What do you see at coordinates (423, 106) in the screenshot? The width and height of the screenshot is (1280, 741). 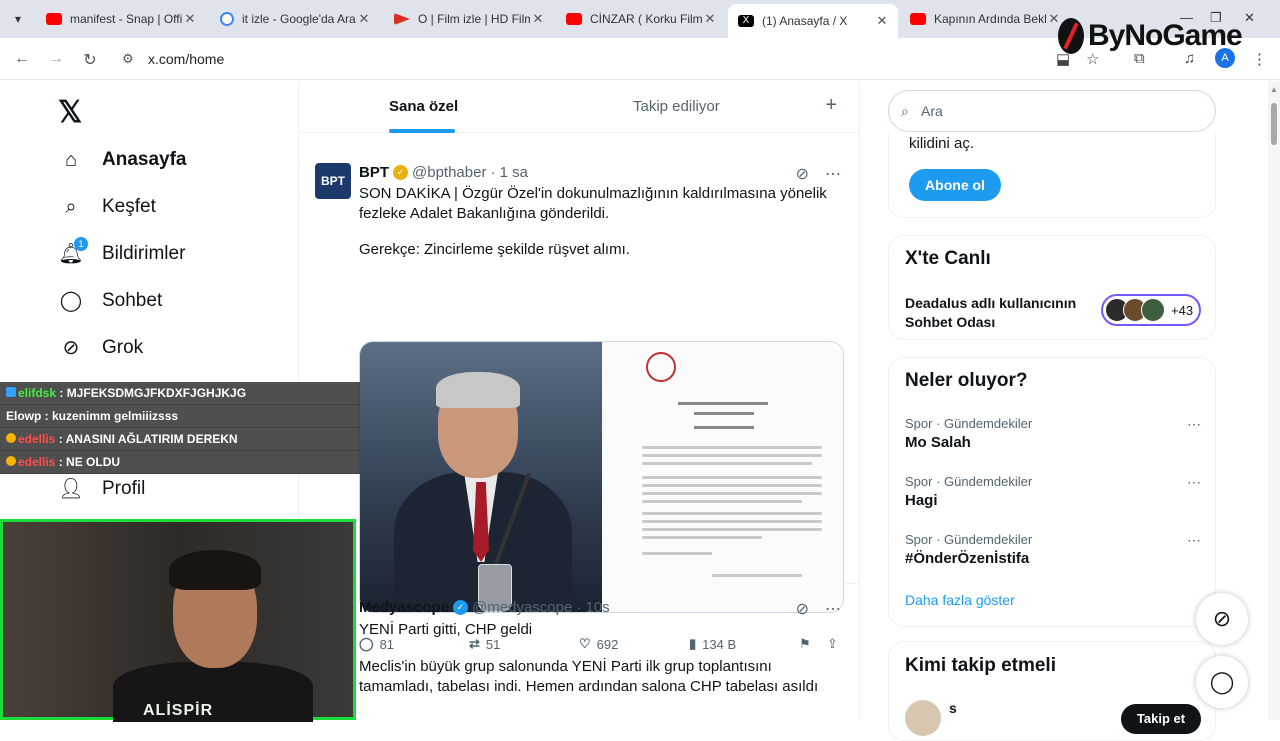 I see `tab-for-you: Sana özel` at bounding box center [423, 106].